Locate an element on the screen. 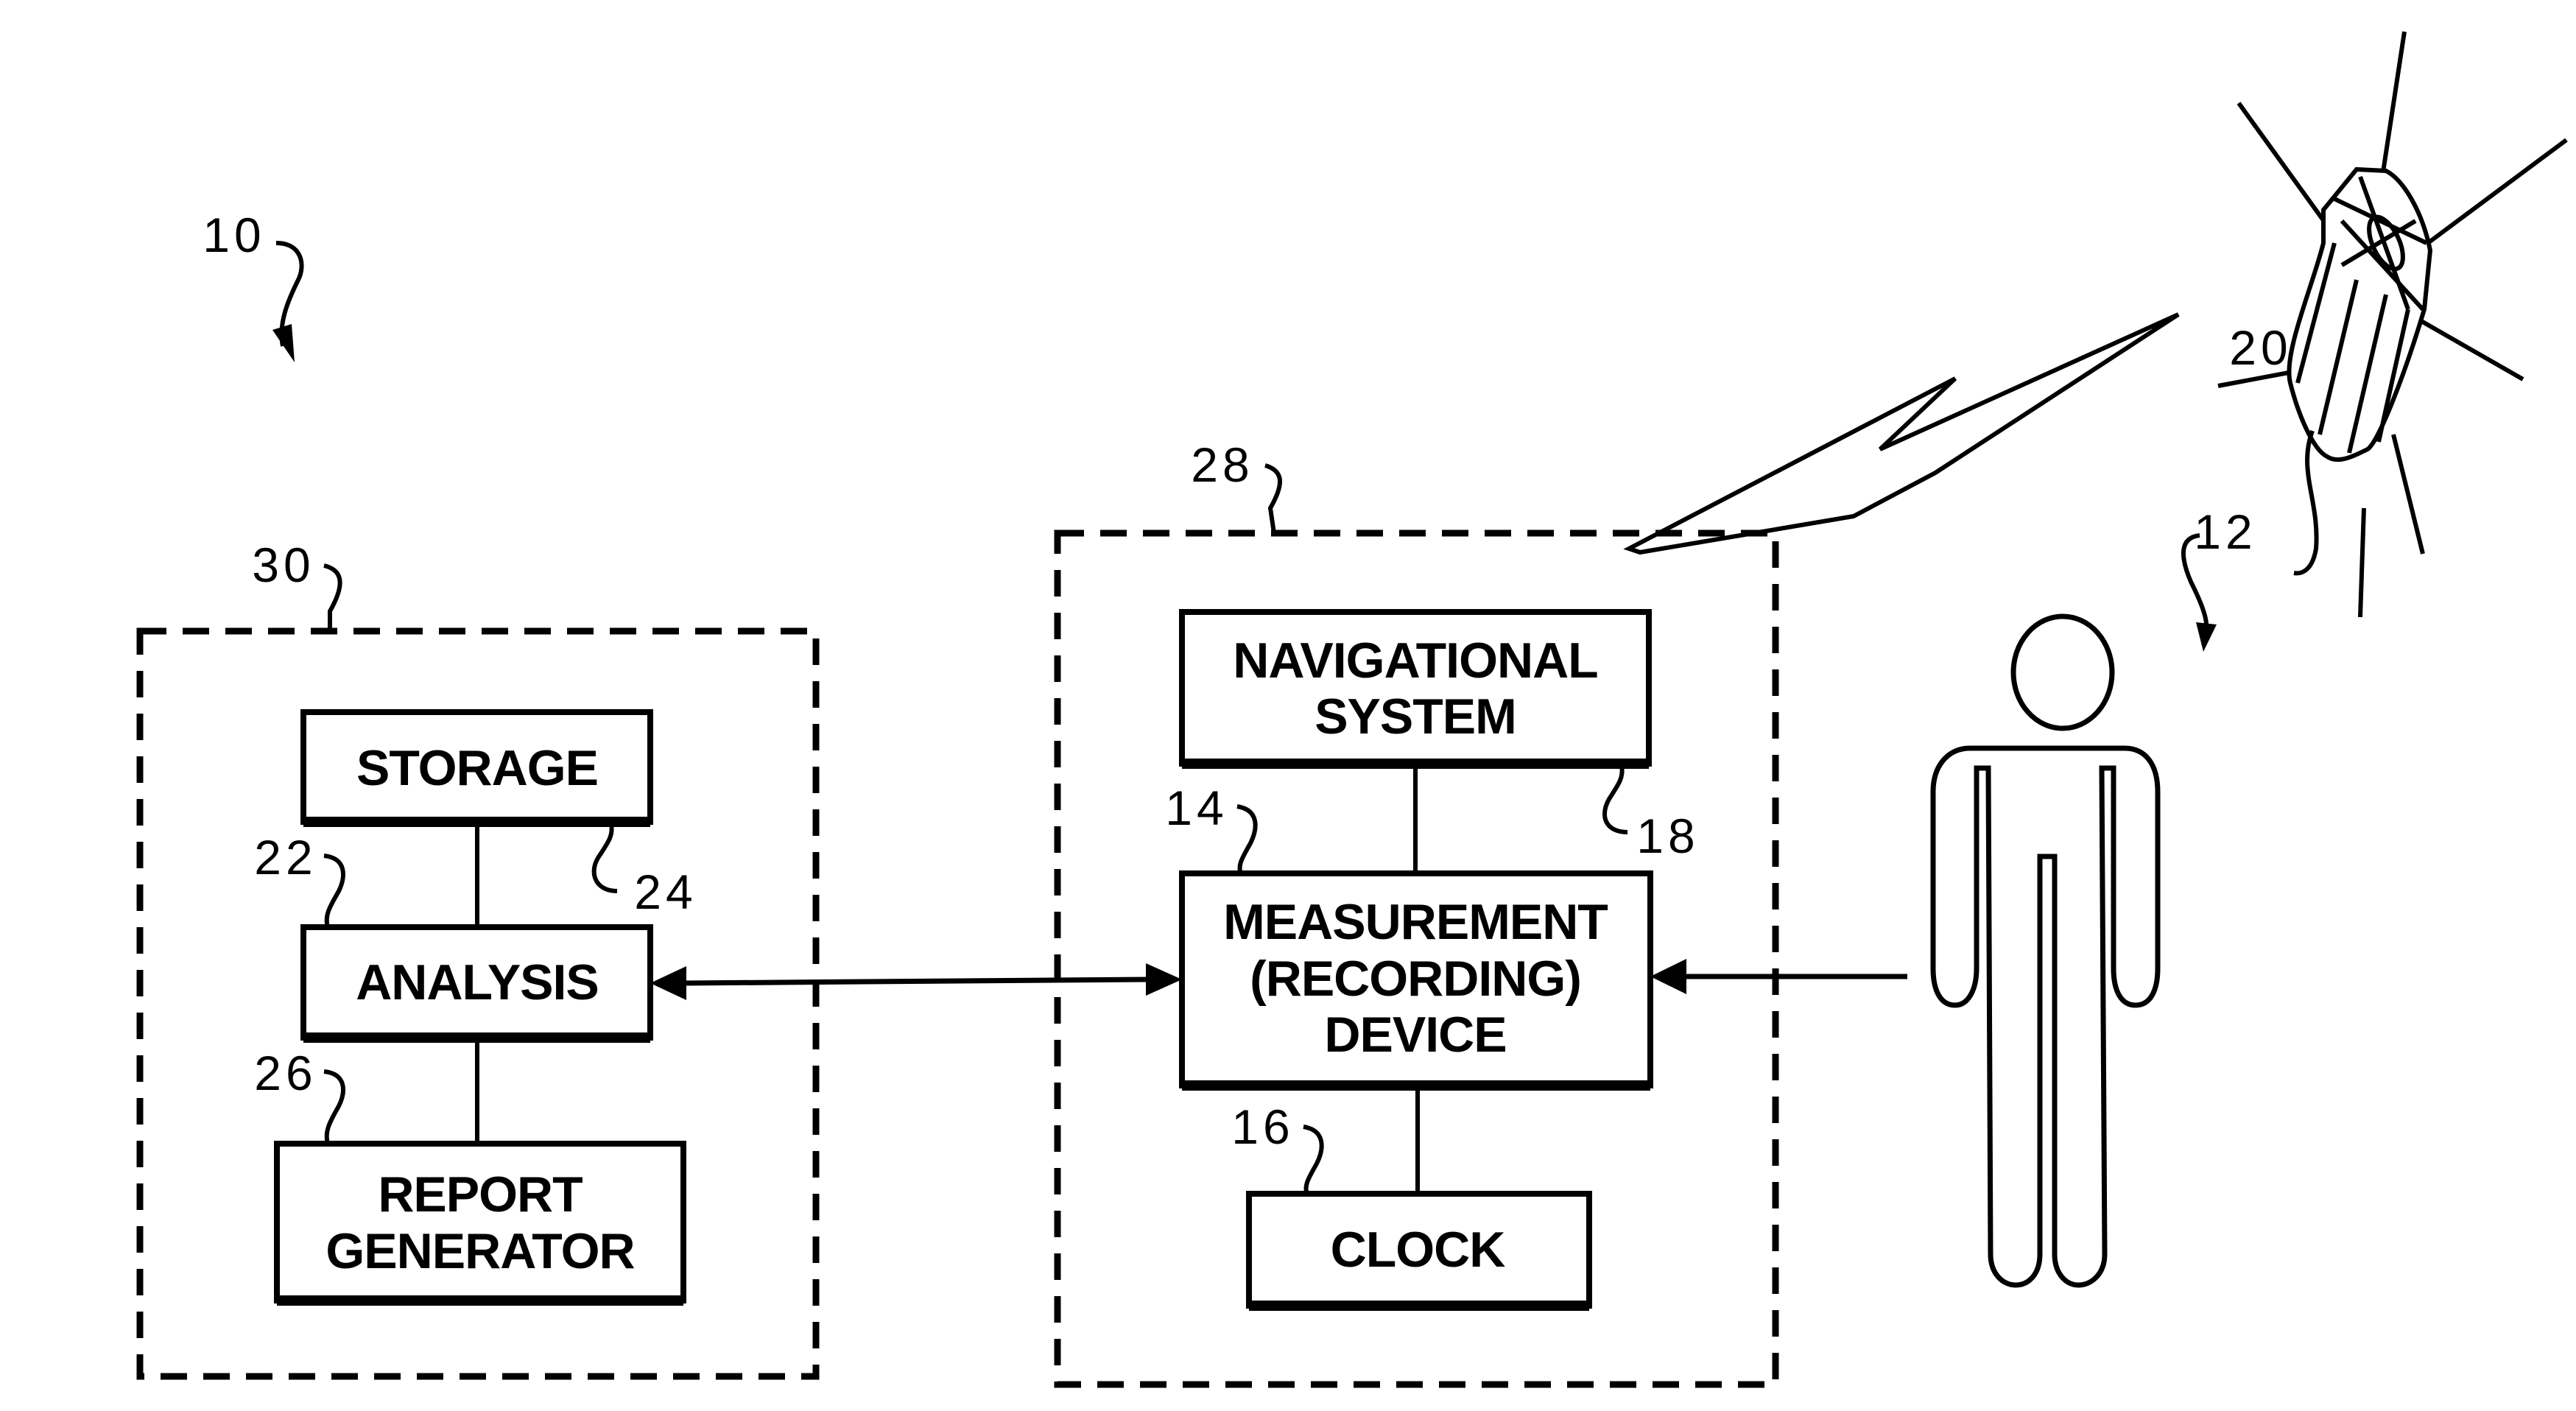  analysis-label: ANALYSIS is located at coordinates (477, 982).